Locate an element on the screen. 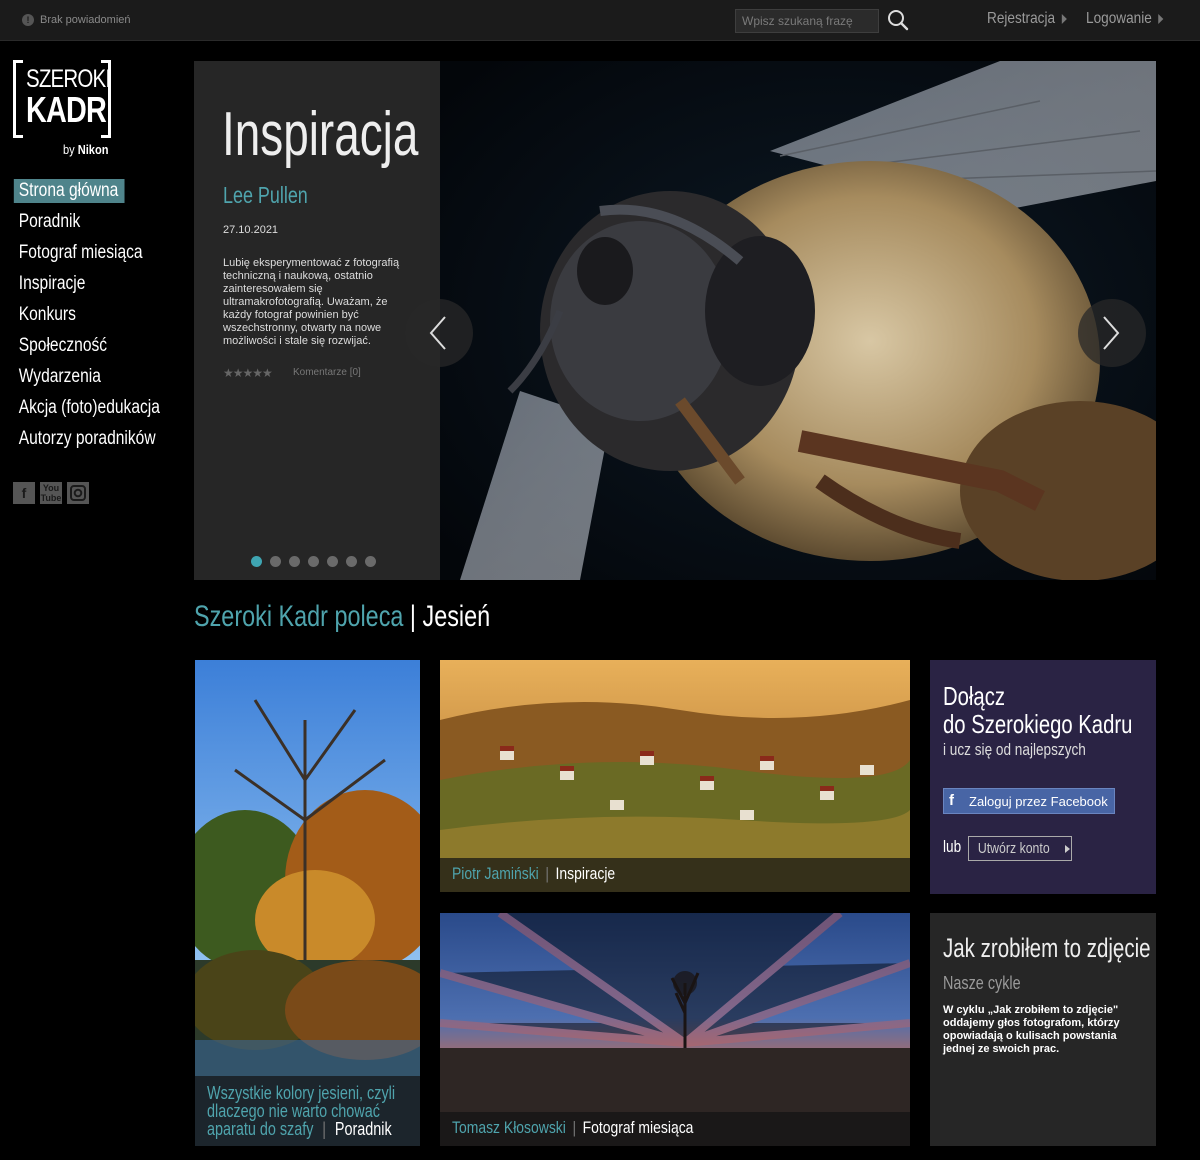  comments-link: Komentarze [0] is located at coordinates (327, 372).